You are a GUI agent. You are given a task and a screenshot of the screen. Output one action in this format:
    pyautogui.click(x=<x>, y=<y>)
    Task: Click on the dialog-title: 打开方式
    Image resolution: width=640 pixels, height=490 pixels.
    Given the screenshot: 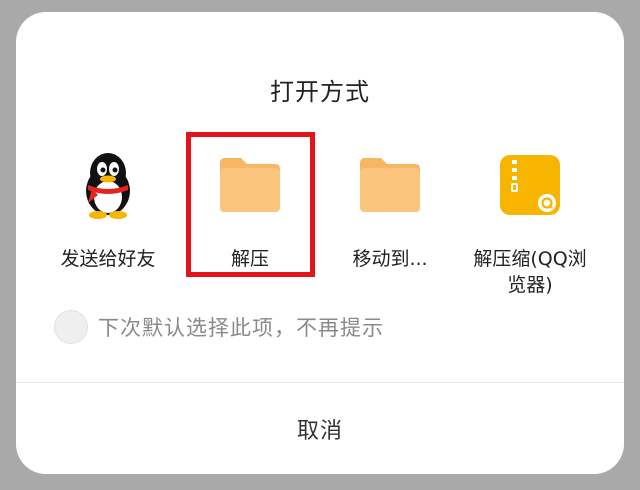 What is the action you would take?
    pyautogui.click(x=320, y=92)
    